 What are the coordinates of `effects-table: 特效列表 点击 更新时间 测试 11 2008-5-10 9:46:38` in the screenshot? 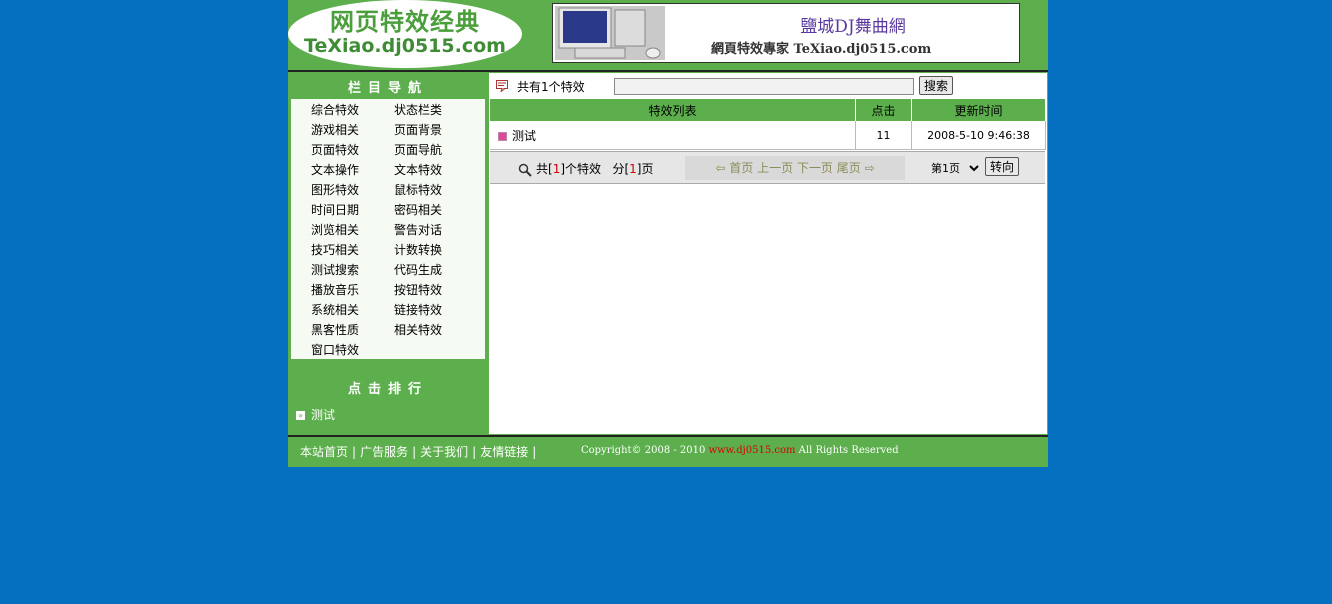 It's located at (768, 124).